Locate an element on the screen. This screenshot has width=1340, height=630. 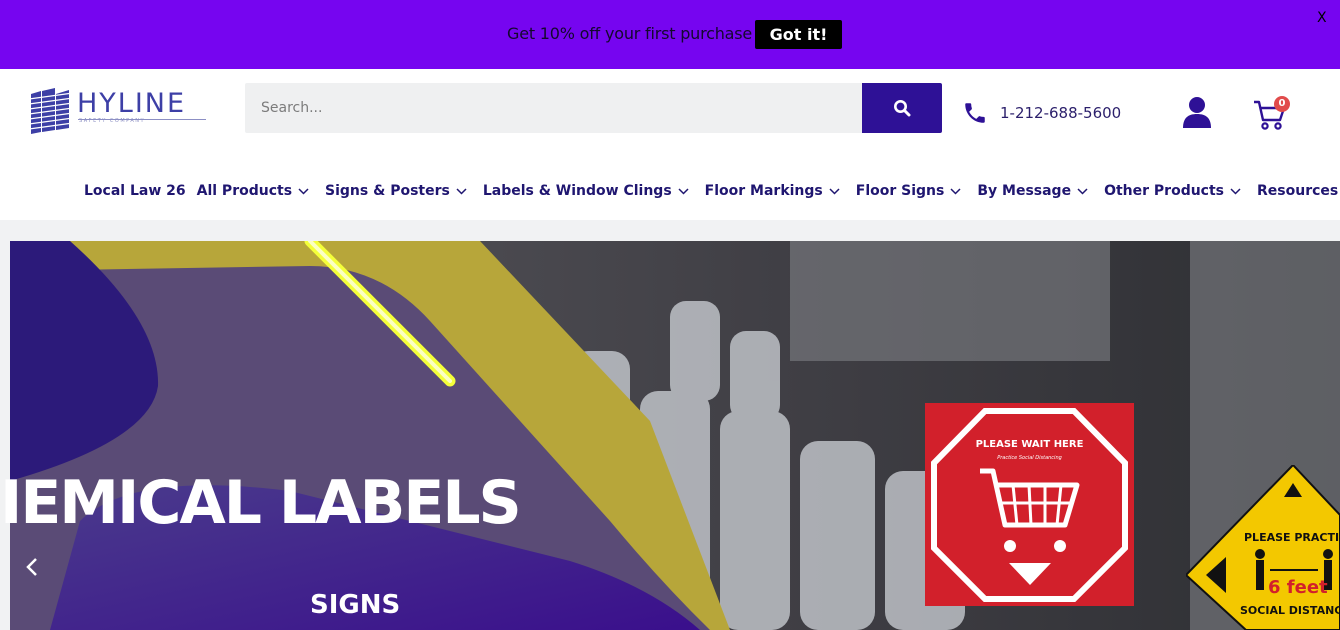
nav-item-label: Local Law 26 is located at coordinates (135, 191).